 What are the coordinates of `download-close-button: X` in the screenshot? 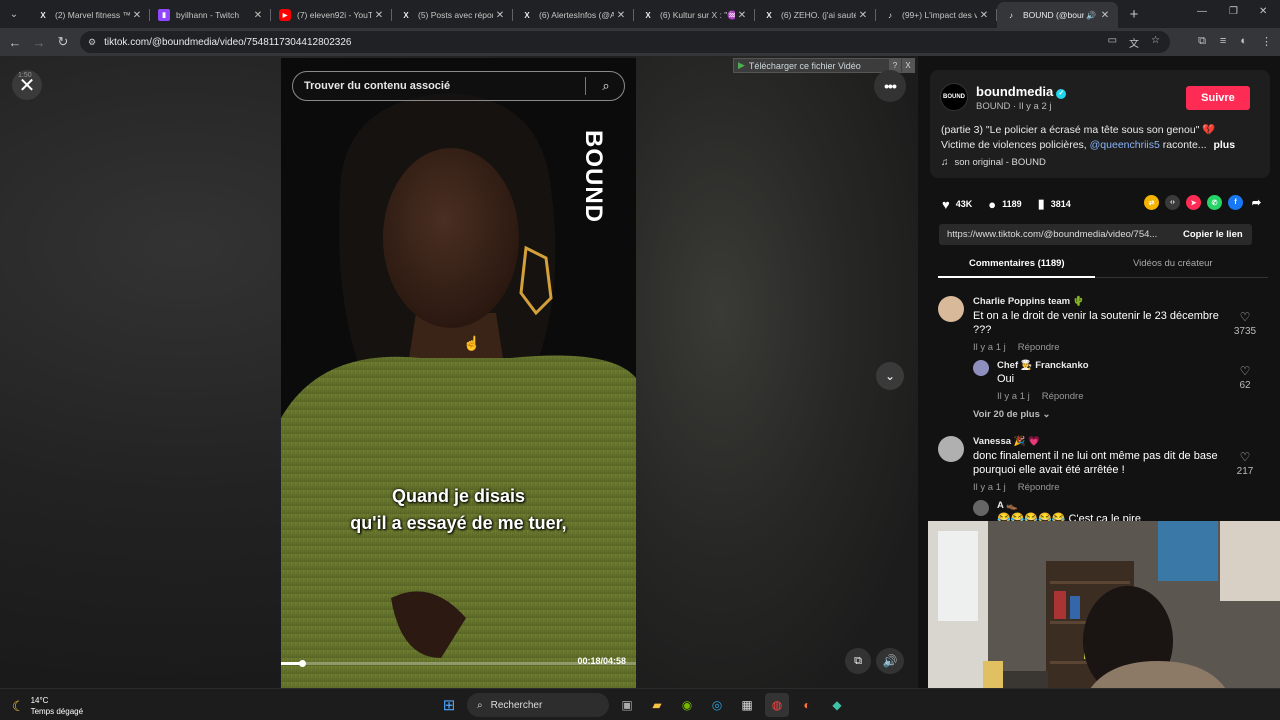 It's located at (908, 65).